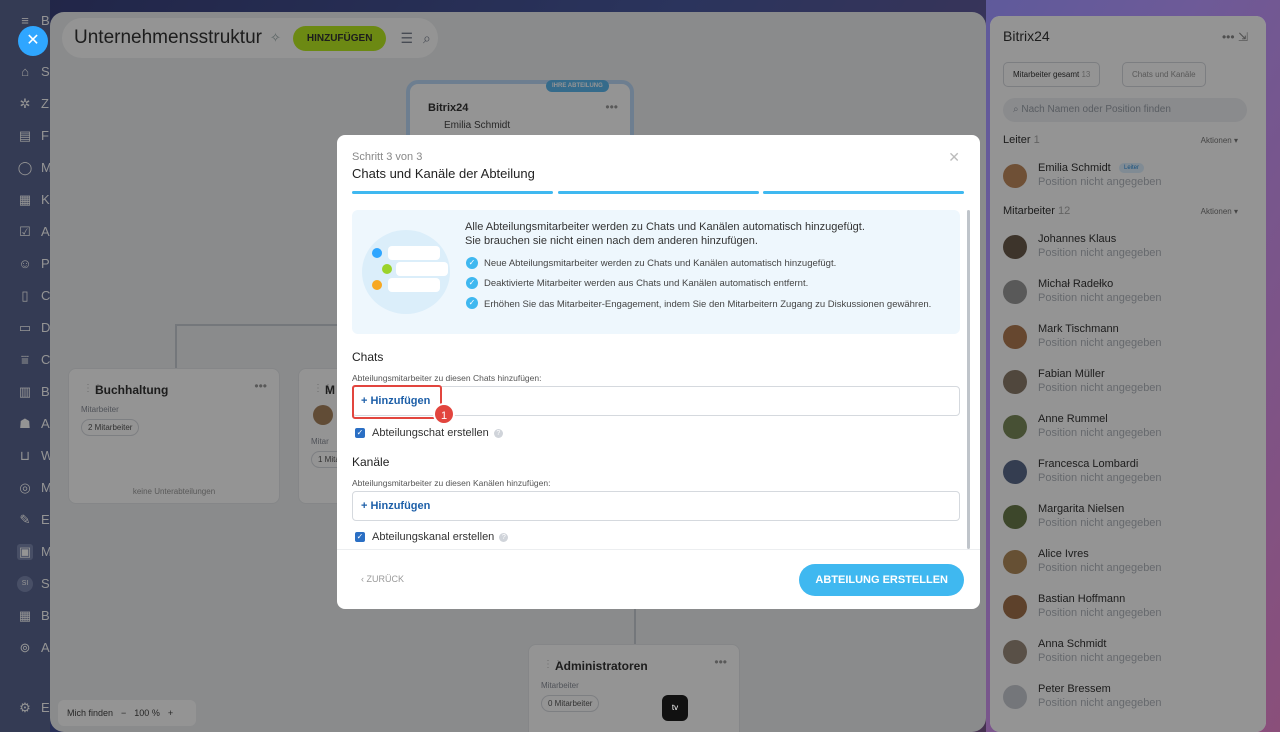 This screenshot has width=1280, height=732. What do you see at coordinates (377, 253) in the screenshot?
I see `blue-dot-icon` at bounding box center [377, 253].